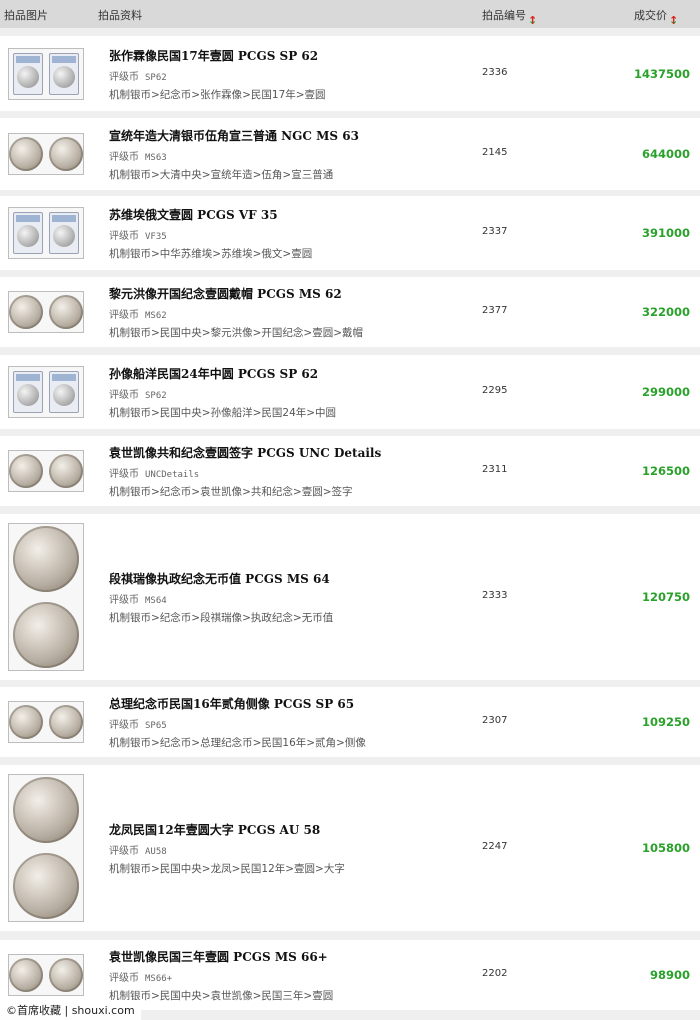 The width and height of the screenshot is (700, 1020). I want to click on lot-title: 宣统年造大清银币伍角宣三普通 NGC MS 63, so click(234, 135).